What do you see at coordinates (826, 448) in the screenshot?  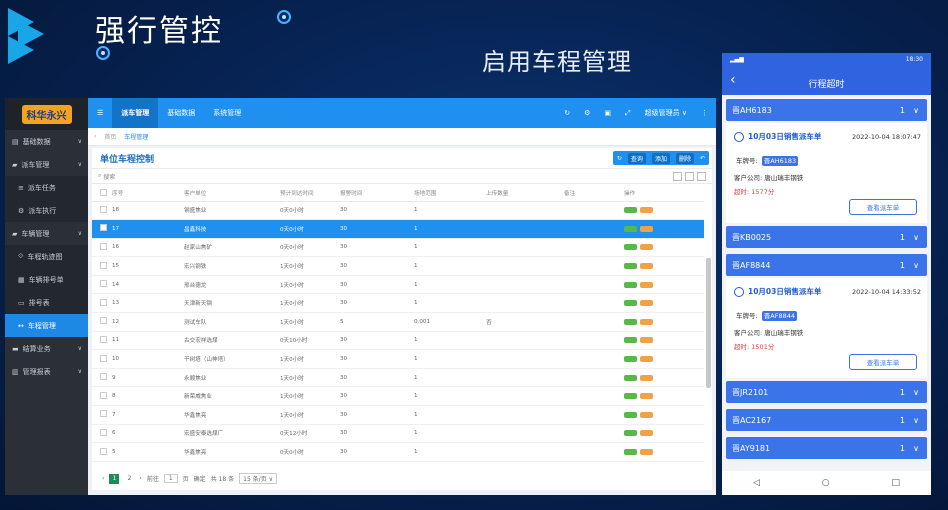 I see `trip-header: 晋AY9181 1 ∨` at bounding box center [826, 448].